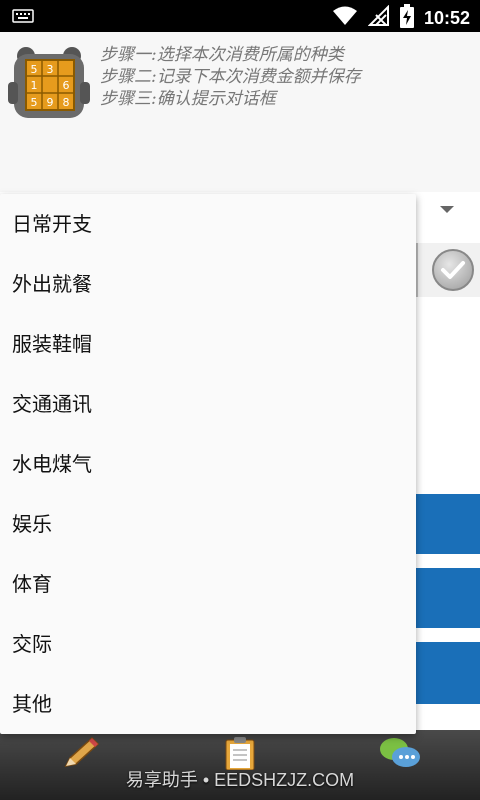 This screenshot has height=800, width=480. I want to click on no-signal-icon, so click(378, 17).